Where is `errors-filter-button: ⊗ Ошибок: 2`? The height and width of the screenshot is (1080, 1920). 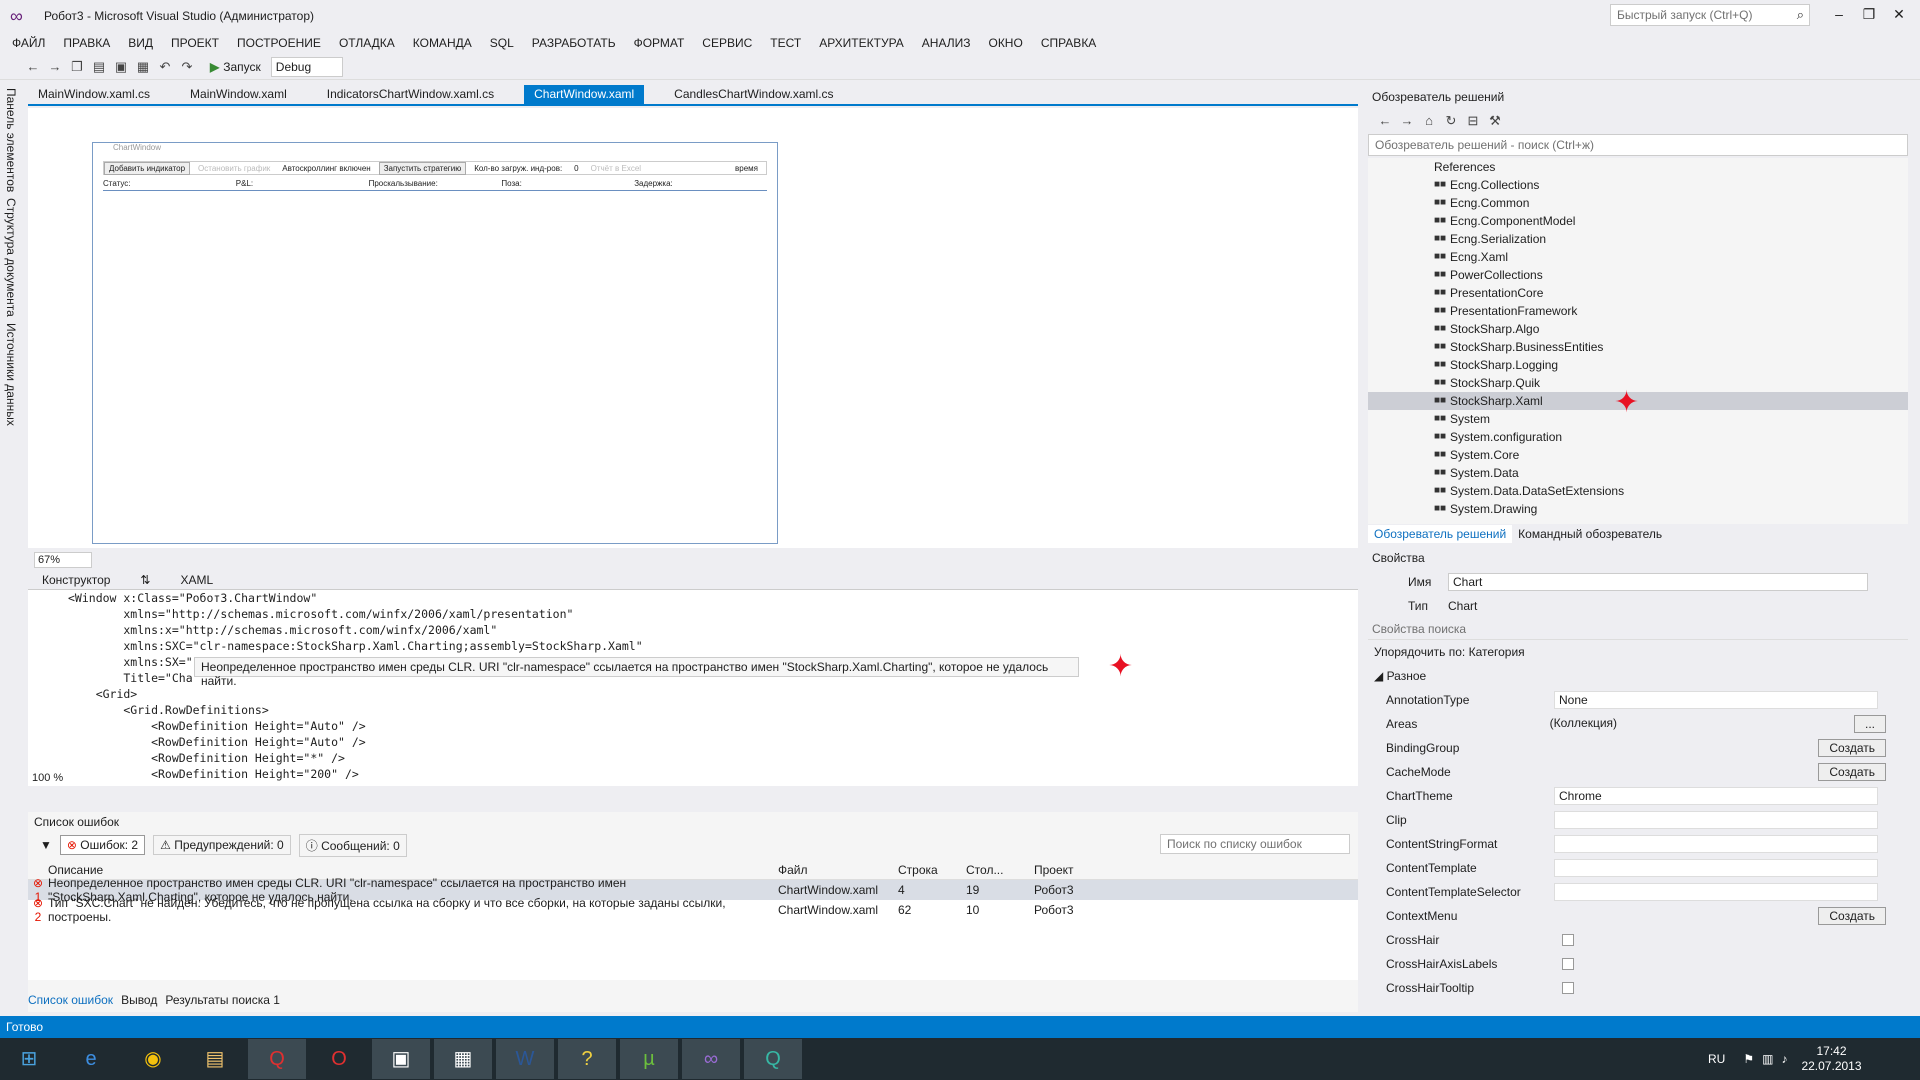
errors-filter-button: ⊗ Ошибок: 2 is located at coordinates (102, 845).